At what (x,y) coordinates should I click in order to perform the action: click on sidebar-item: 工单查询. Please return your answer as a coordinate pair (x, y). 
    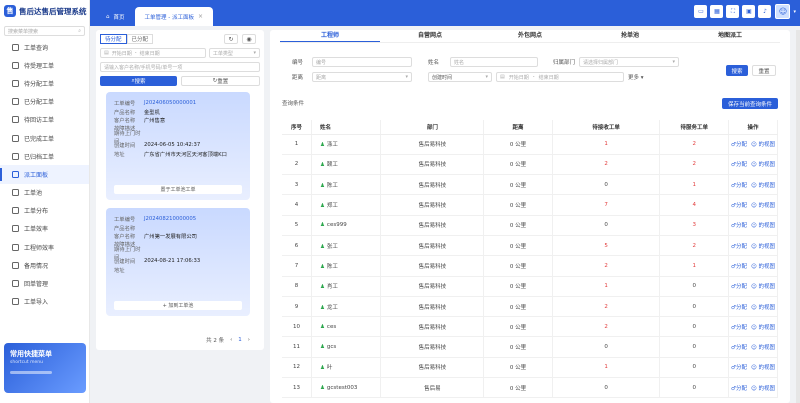
    Looking at the image, I should click on (44, 47).